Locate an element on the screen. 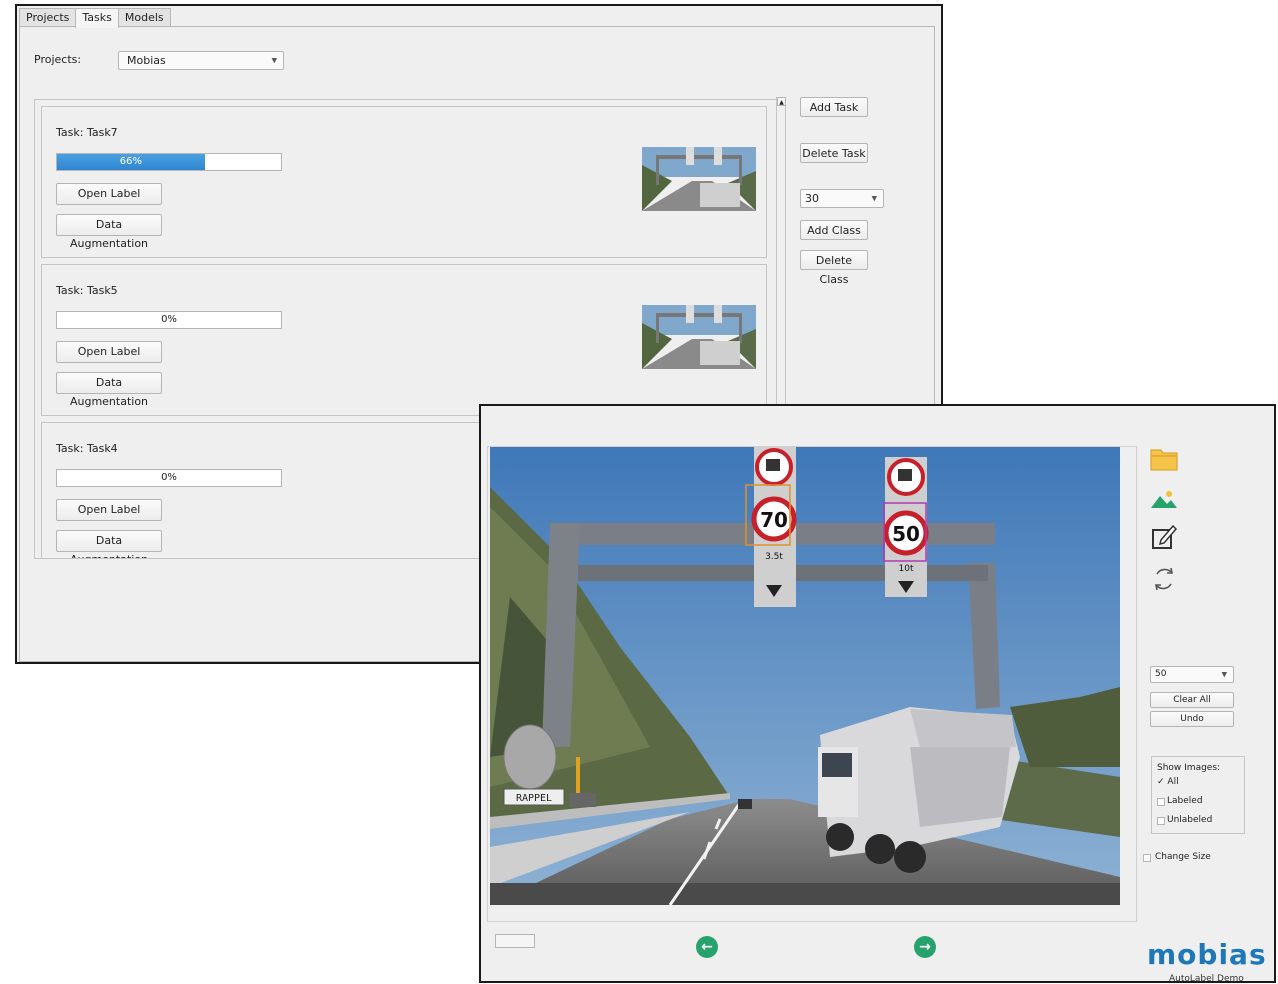 This screenshot has width=1278, height=984. scroll-up-icon: ▲ is located at coordinates (781, 101).